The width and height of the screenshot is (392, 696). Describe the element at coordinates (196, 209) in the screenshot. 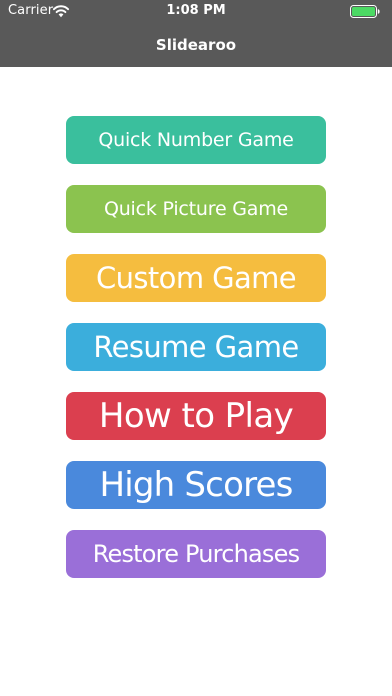

I see `quick-picture-game-button: Quick Picture Game` at that location.